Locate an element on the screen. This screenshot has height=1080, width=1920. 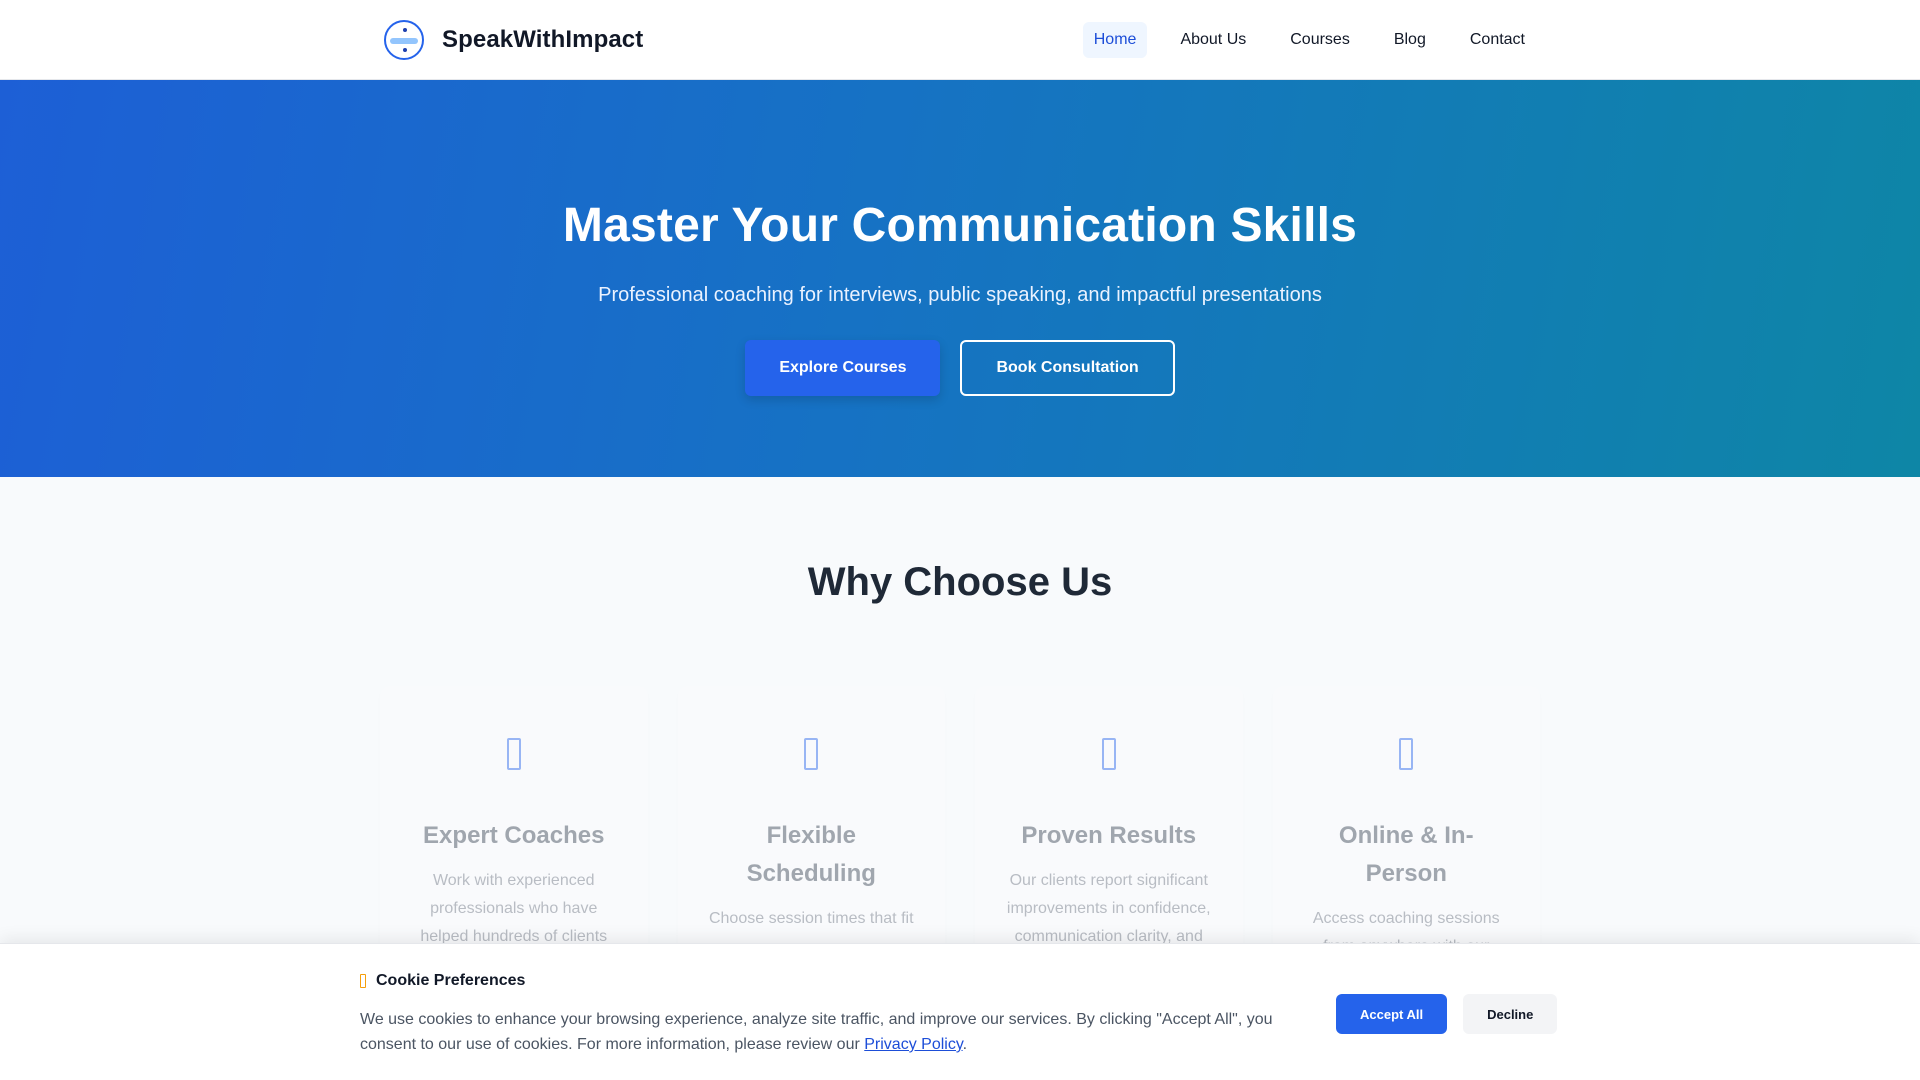
cookie-header: Cookie Preferences is located at coordinates (442, 981).